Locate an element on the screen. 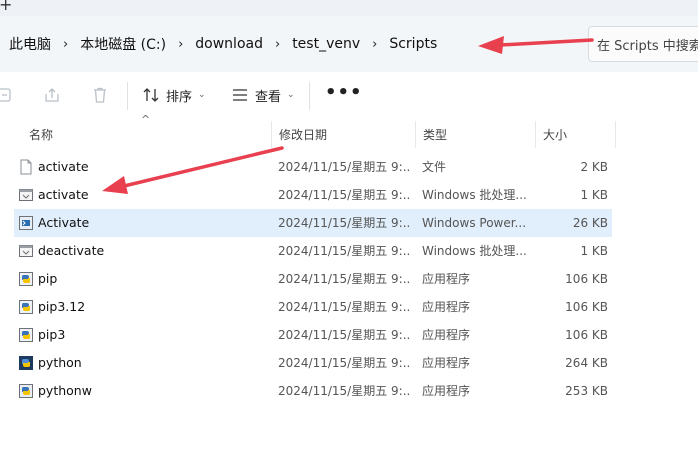  column-size: 大小 is located at coordinates (576, 134).